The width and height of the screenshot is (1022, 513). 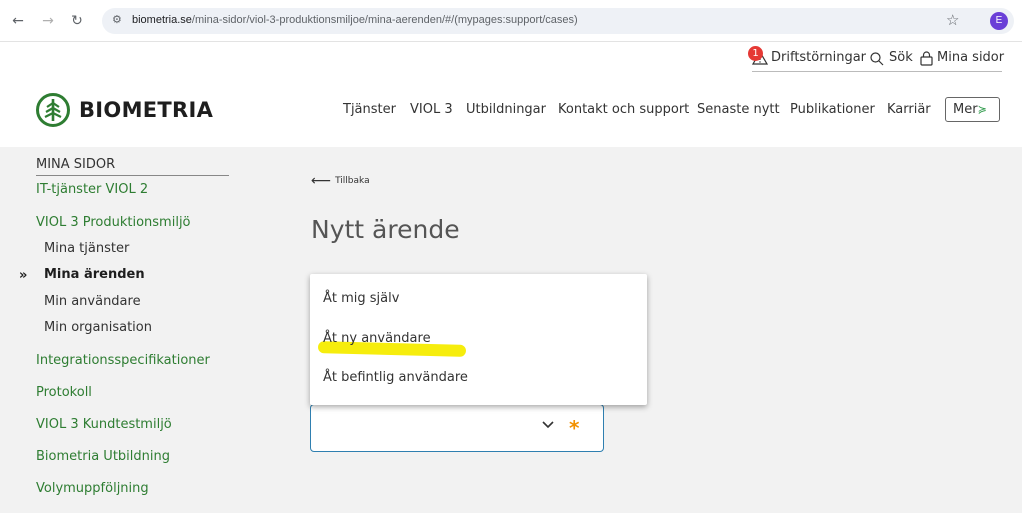 I want to click on sidebar-item-it-tjanster: IT-tjänster VIOL 2, so click(x=92, y=189).